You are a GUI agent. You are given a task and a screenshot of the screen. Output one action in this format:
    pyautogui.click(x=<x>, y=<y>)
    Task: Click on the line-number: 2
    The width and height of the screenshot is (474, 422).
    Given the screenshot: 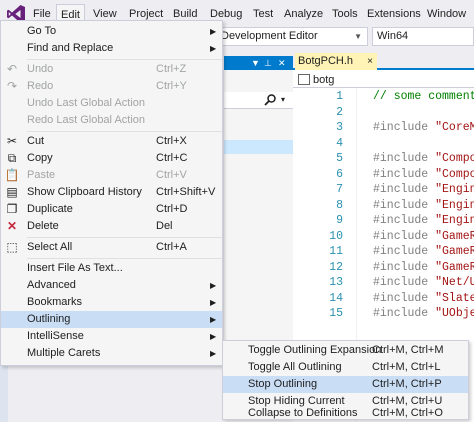 What is the action you would take?
    pyautogui.click(x=339, y=112)
    